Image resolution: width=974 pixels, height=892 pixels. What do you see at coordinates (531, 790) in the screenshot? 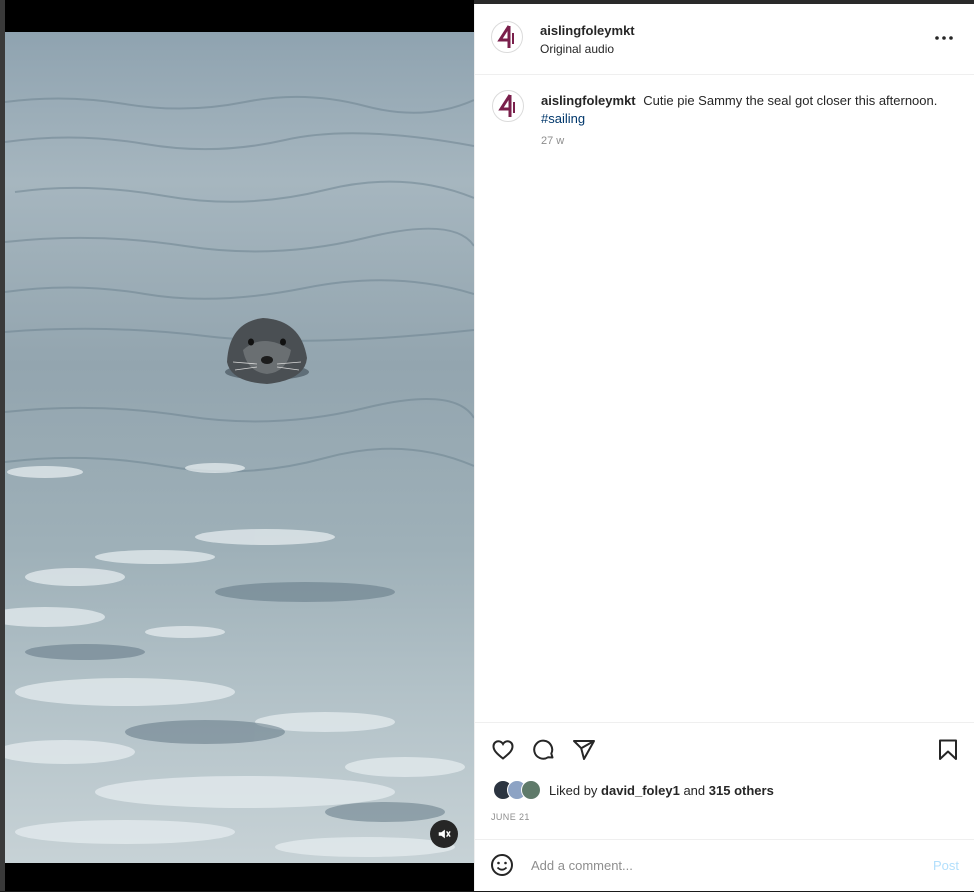
I see `liker-avatar` at bounding box center [531, 790].